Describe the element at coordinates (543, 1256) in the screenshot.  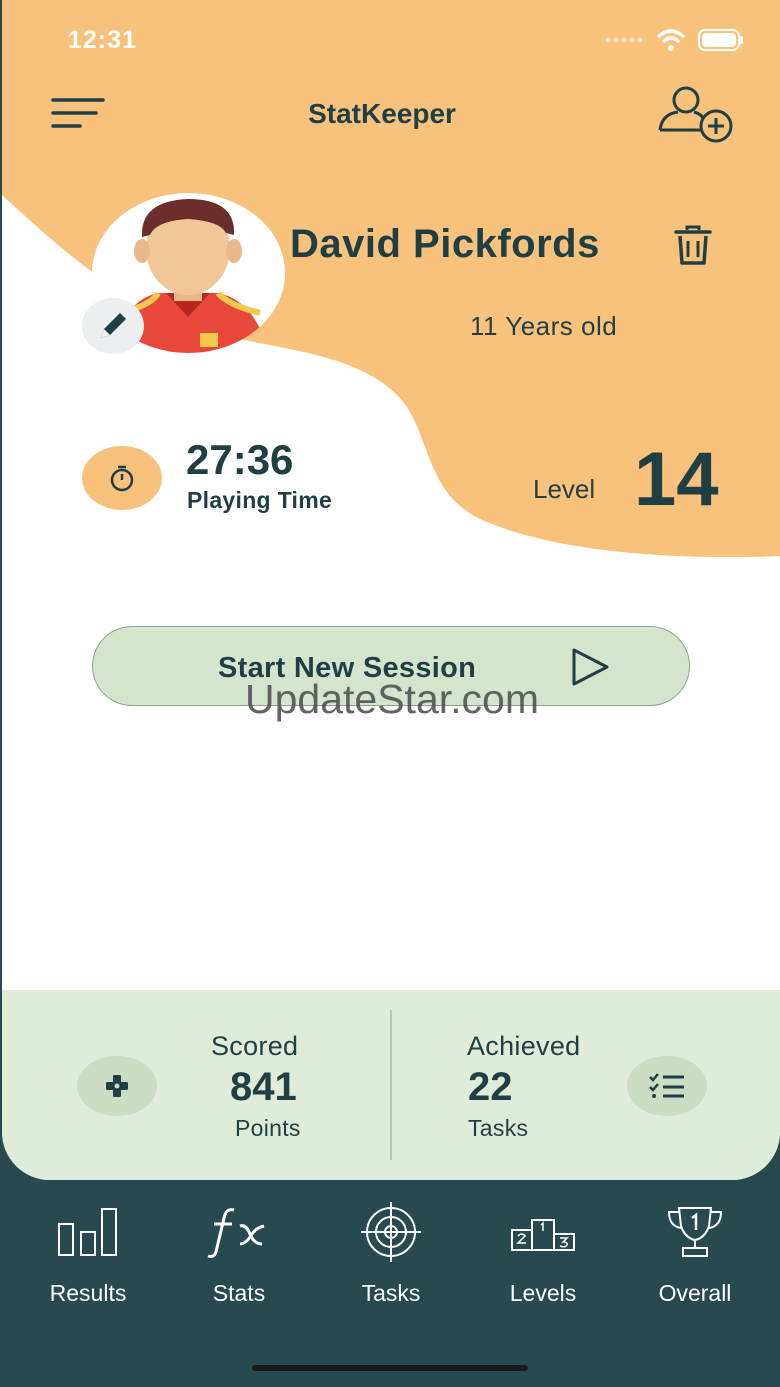
I see `tab-levels: Levels` at that location.